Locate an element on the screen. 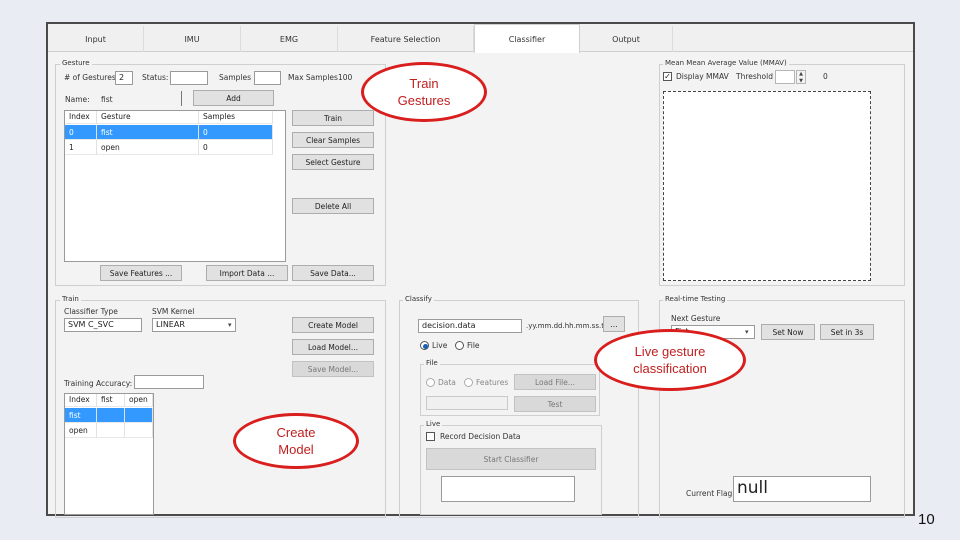 This screenshot has width=960, height=540. tab-feature-selection: Feature Selection is located at coordinates (406, 39).